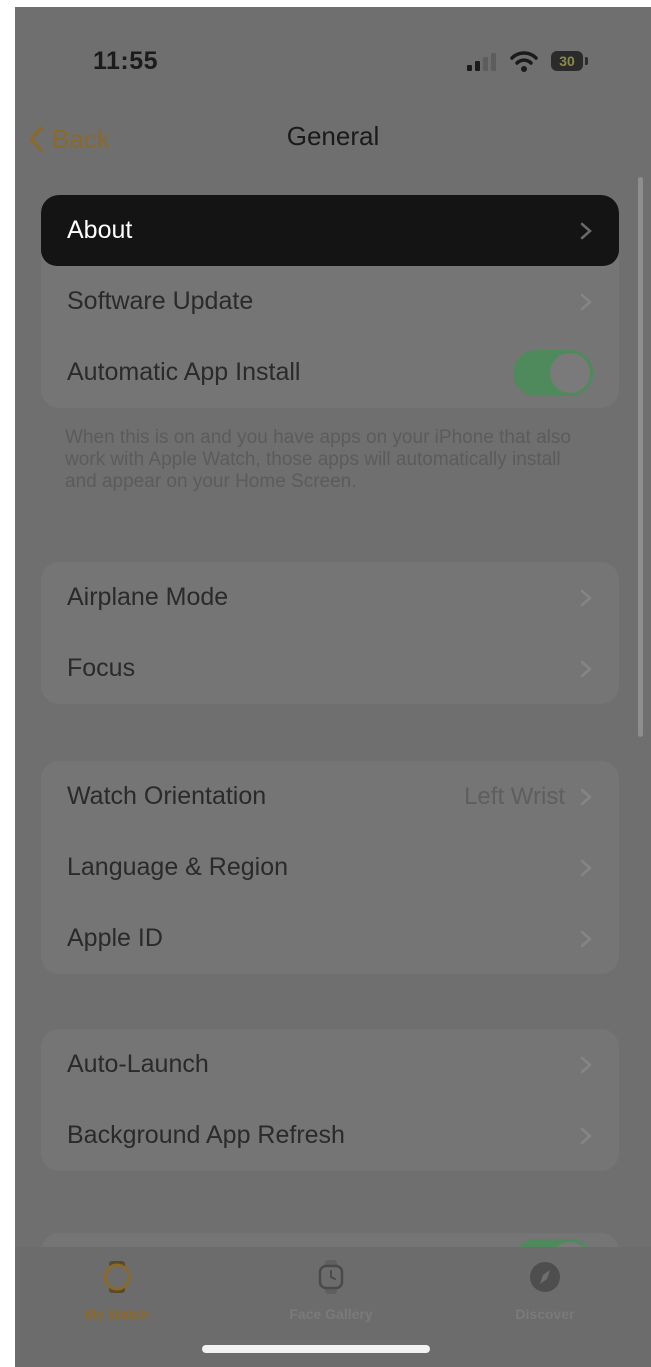 The height and width of the screenshot is (1367, 651). What do you see at coordinates (330, 938) in the screenshot?
I see `apple-id-row: Apple ID` at bounding box center [330, 938].